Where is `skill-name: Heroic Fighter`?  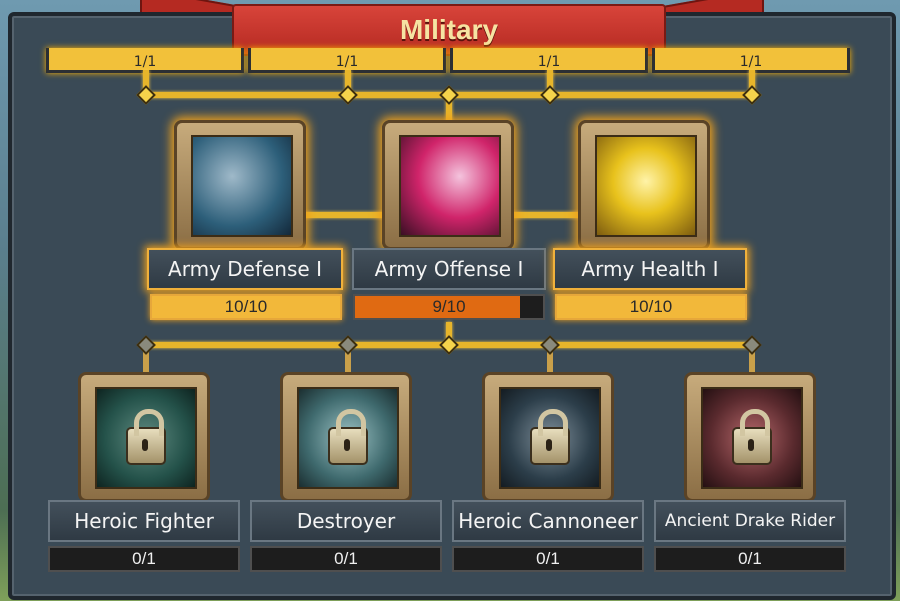
skill-name: Heroic Fighter is located at coordinates (144, 521).